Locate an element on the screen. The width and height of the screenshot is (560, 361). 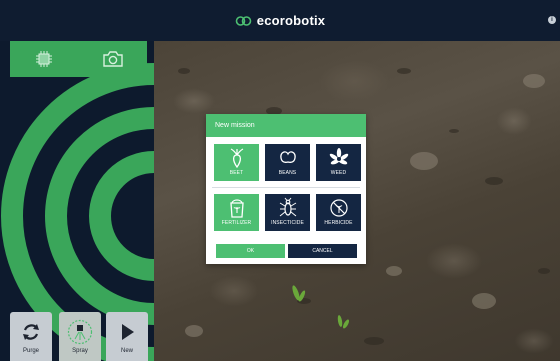
spray-label: Spray is located at coordinates (80, 351).